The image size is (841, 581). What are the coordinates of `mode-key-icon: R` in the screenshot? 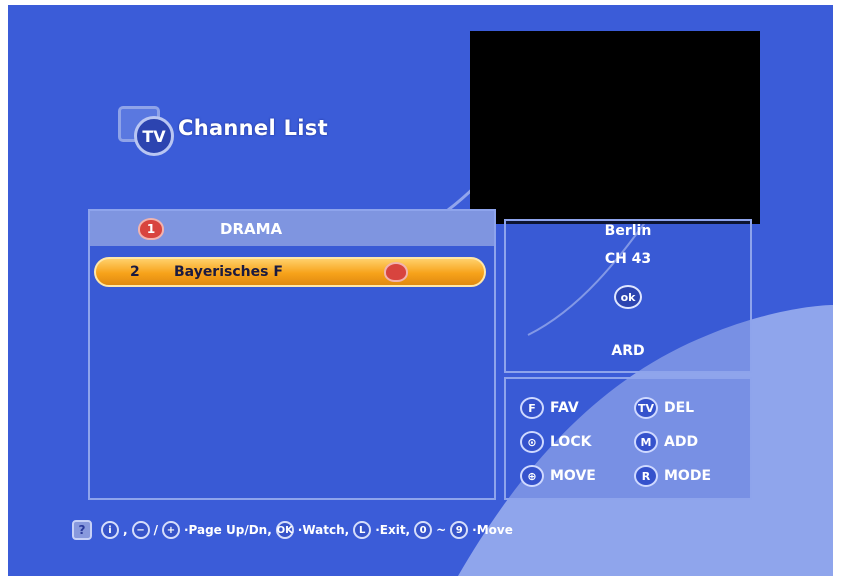 It's located at (646, 476).